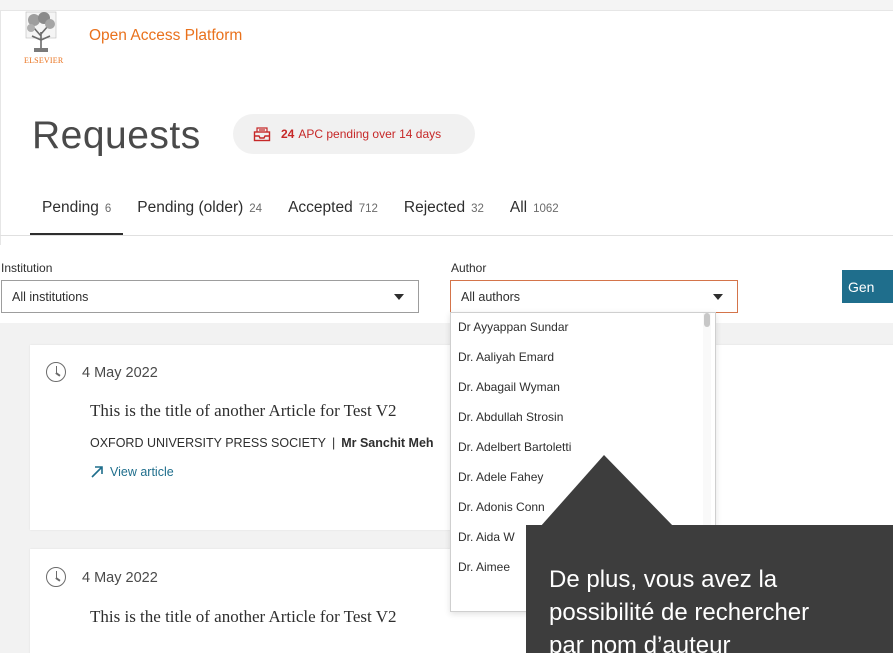  What do you see at coordinates (640, 642) in the screenshot?
I see `tooltip-line: par nom d’auteur` at bounding box center [640, 642].